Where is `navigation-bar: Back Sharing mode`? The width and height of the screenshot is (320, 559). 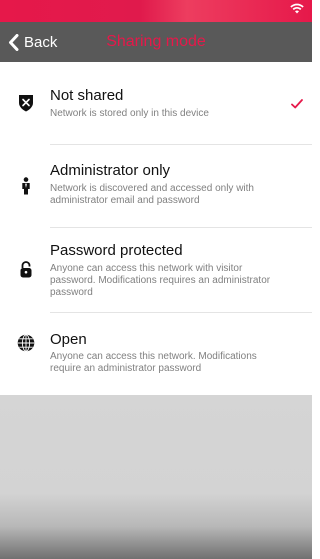 navigation-bar: Back Sharing mode is located at coordinates (156, 42).